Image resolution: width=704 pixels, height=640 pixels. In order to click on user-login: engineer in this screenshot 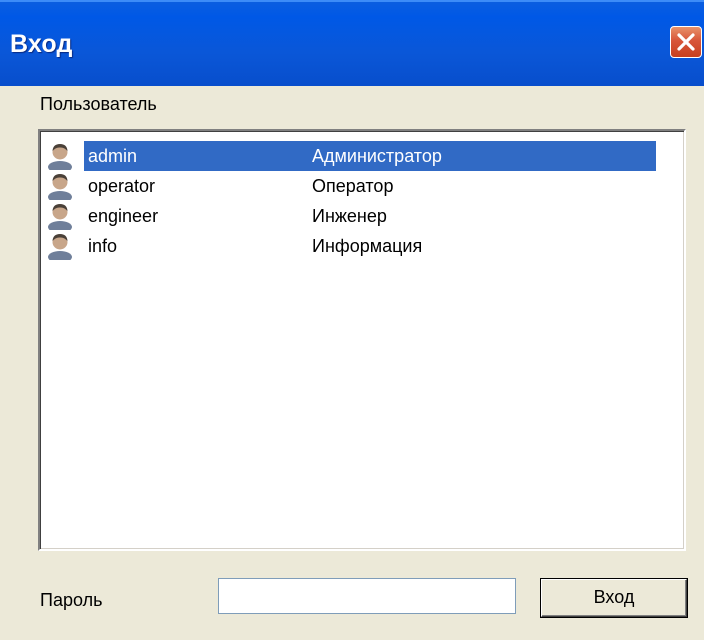, I will do `click(123, 216)`.